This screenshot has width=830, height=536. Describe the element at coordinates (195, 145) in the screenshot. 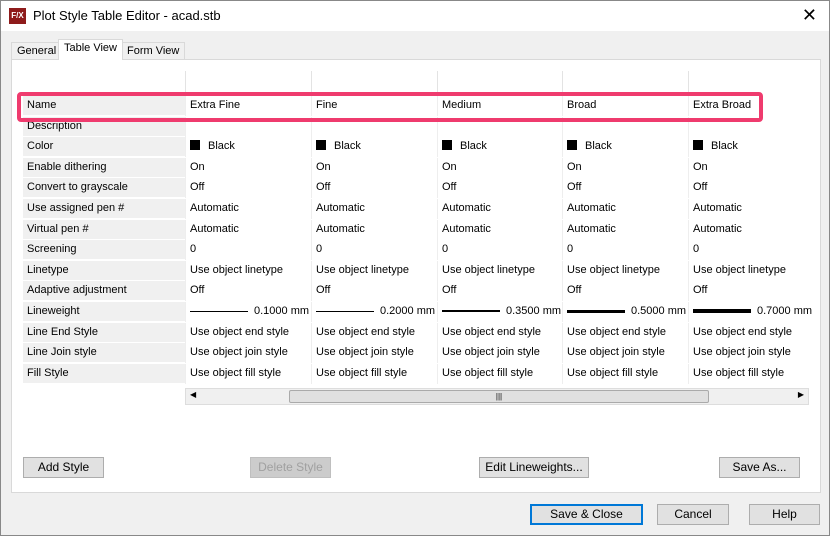

I see `color-swatch` at that location.